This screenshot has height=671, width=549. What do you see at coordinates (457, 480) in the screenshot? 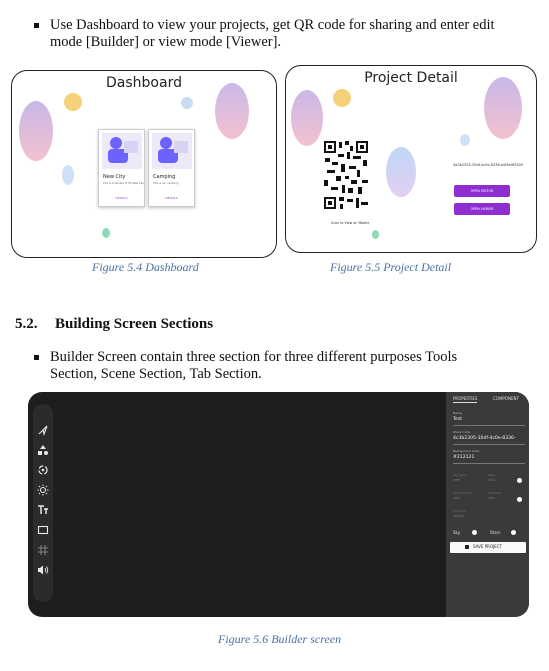
I see `disabled-field-value: #fffff` at bounding box center [457, 480].